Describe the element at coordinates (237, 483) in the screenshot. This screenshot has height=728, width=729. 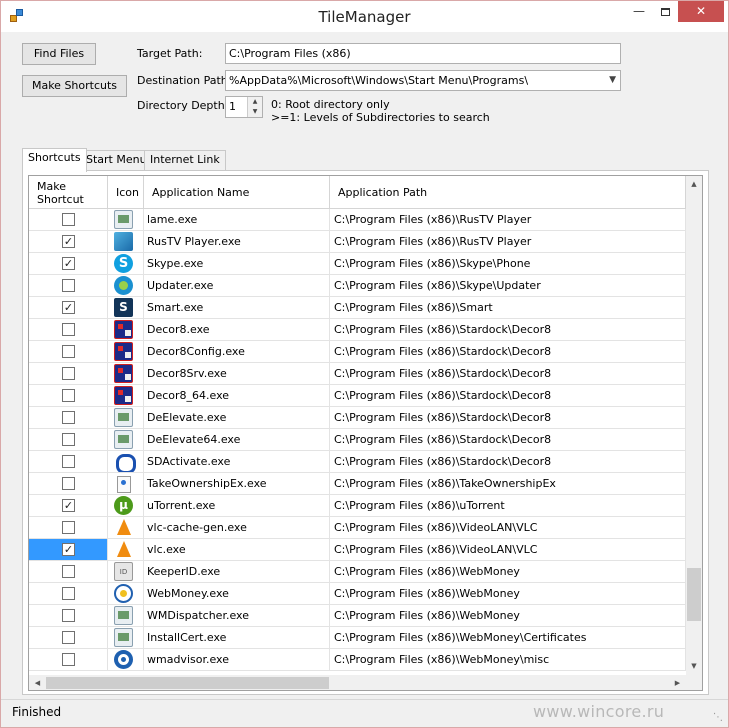
I see `application-name-cell: TakeOwnershipEx.exe` at that location.